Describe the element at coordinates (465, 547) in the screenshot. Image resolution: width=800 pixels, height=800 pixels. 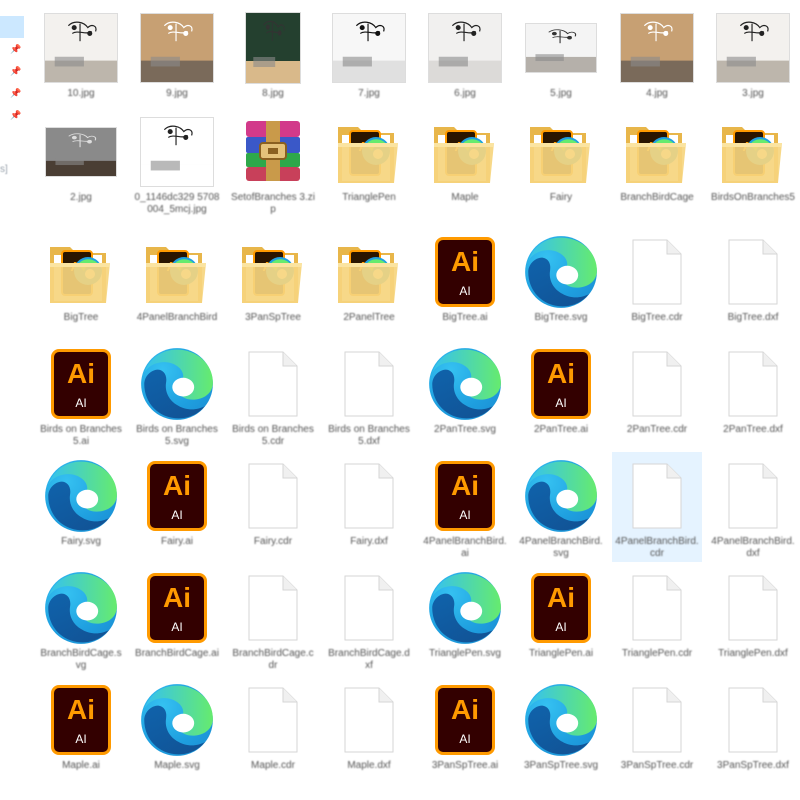
I see `file-name-label: 4PanelBranchBird.ai` at that location.